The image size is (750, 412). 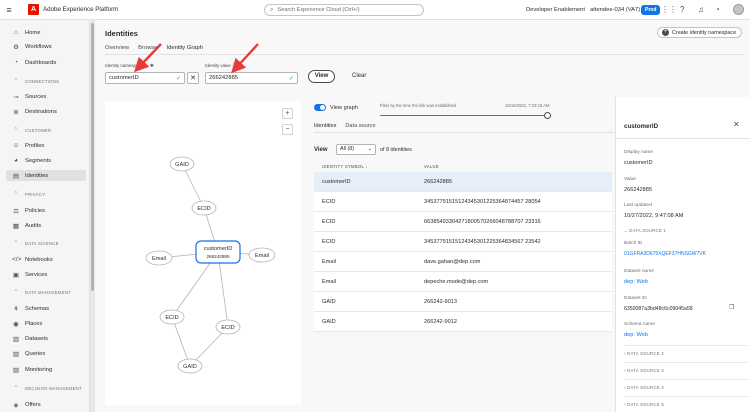 I want to click on nav-datasets: ▥ Datasets, so click(x=50, y=338).